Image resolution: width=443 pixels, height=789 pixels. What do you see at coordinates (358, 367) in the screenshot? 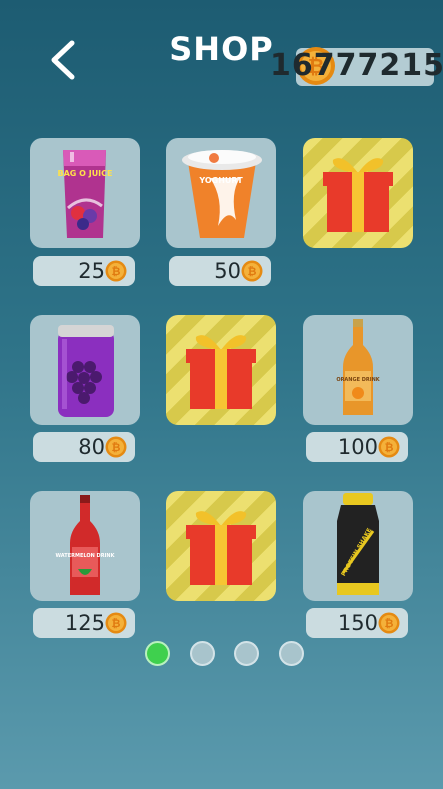
I see `orange-bottle-icon` at bounding box center [358, 367].